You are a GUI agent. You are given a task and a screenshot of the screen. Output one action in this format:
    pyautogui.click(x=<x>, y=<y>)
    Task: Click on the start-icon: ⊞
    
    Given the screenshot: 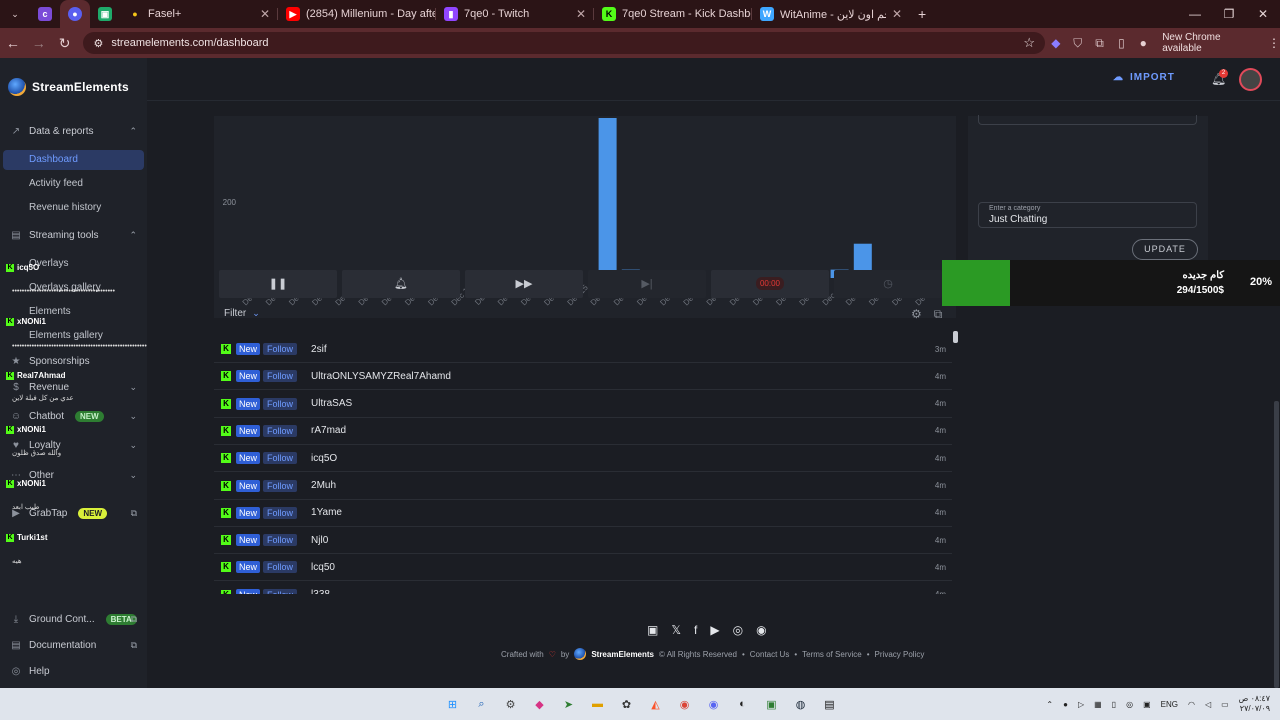 What is the action you would take?
    pyautogui.click(x=453, y=704)
    